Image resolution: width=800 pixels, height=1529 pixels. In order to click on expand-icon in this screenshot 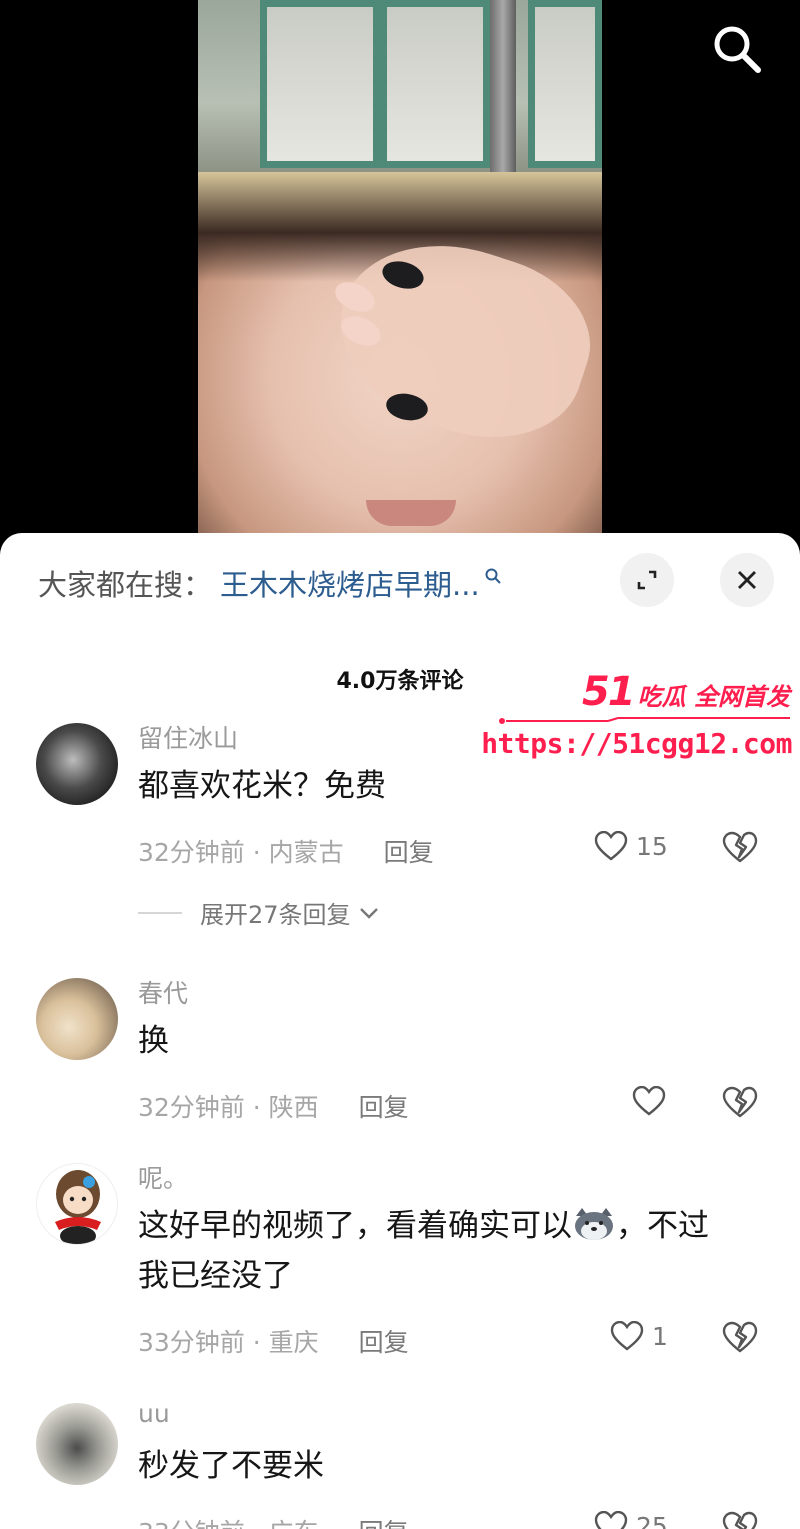, I will do `click(647, 580)`.